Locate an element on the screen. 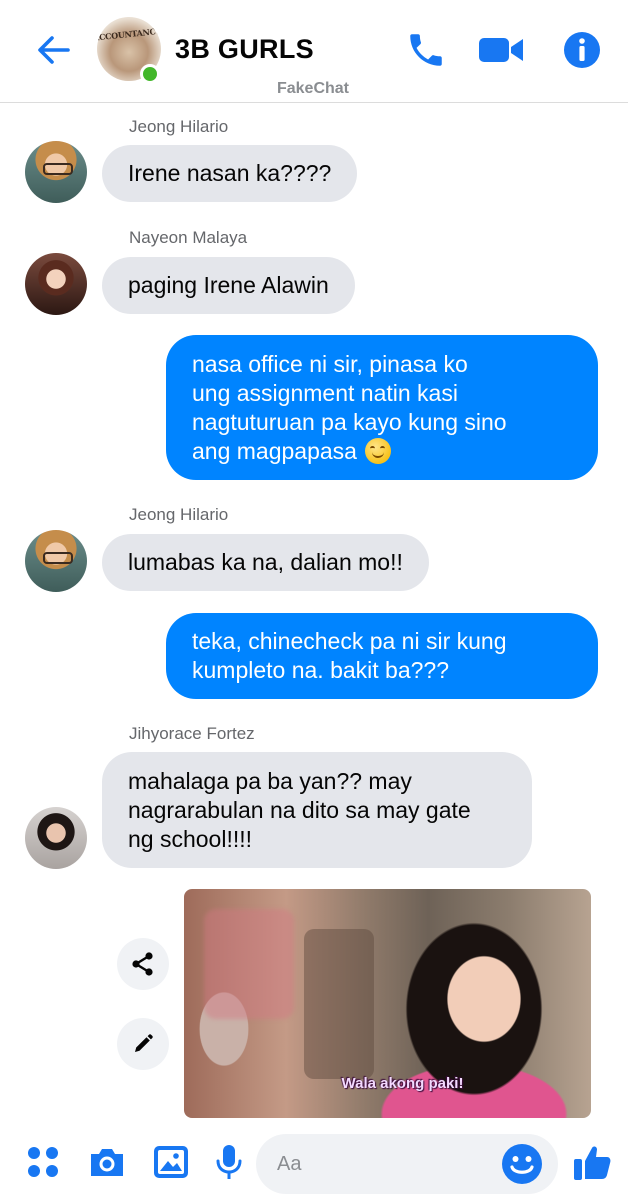 The image size is (628, 1200). message-input-placeholder: Aa is located at coordinates (289, 1164).